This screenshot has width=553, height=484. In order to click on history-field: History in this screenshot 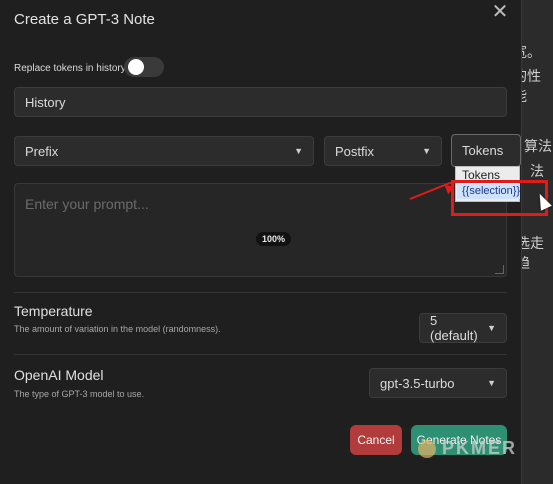, I will do `click(260, 102)`.